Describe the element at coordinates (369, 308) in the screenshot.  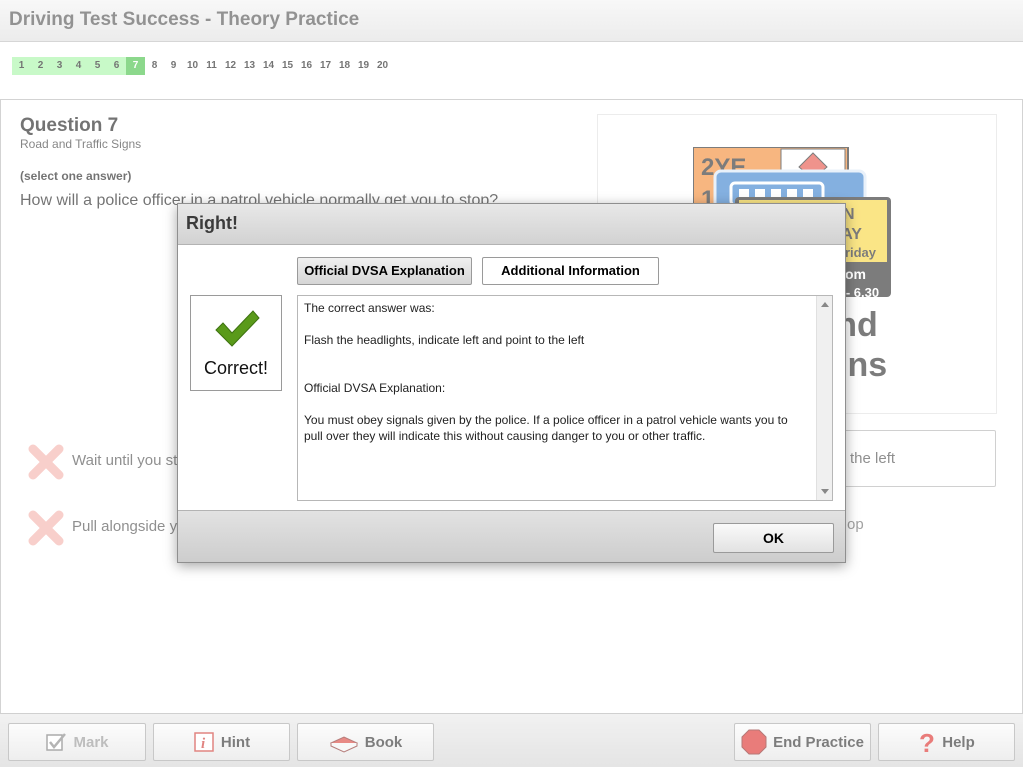
I see `explanation-line-correct-answer: The correct answer was:` at that location.